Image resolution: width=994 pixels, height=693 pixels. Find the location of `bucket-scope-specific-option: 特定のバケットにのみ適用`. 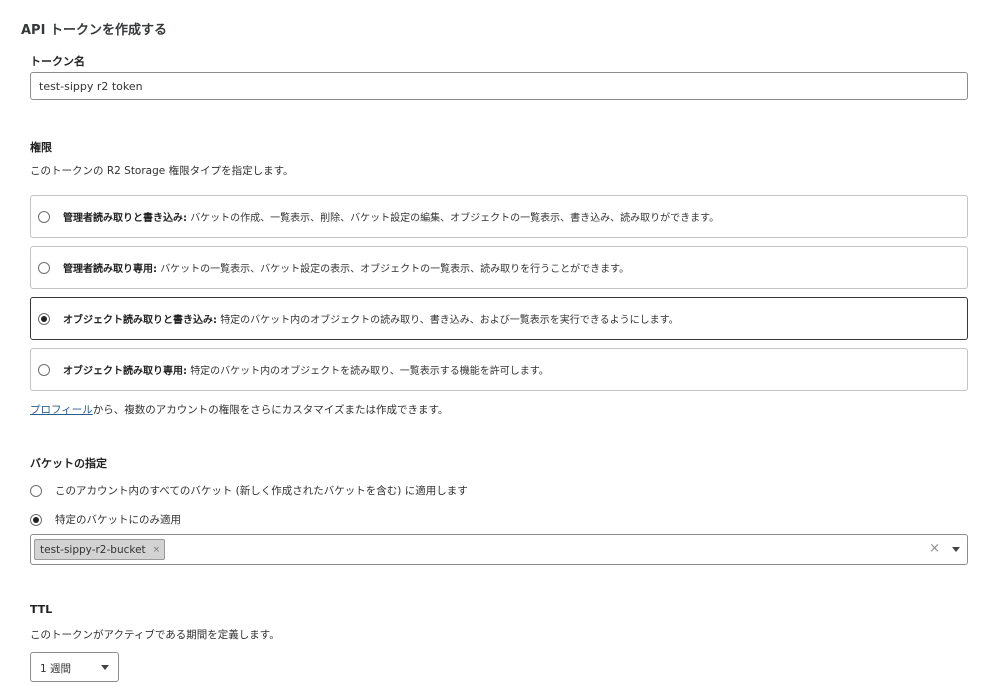

bucket-scope-specific-option: 特定のバケットにのみ適用 is located at coordinates (105, 519).